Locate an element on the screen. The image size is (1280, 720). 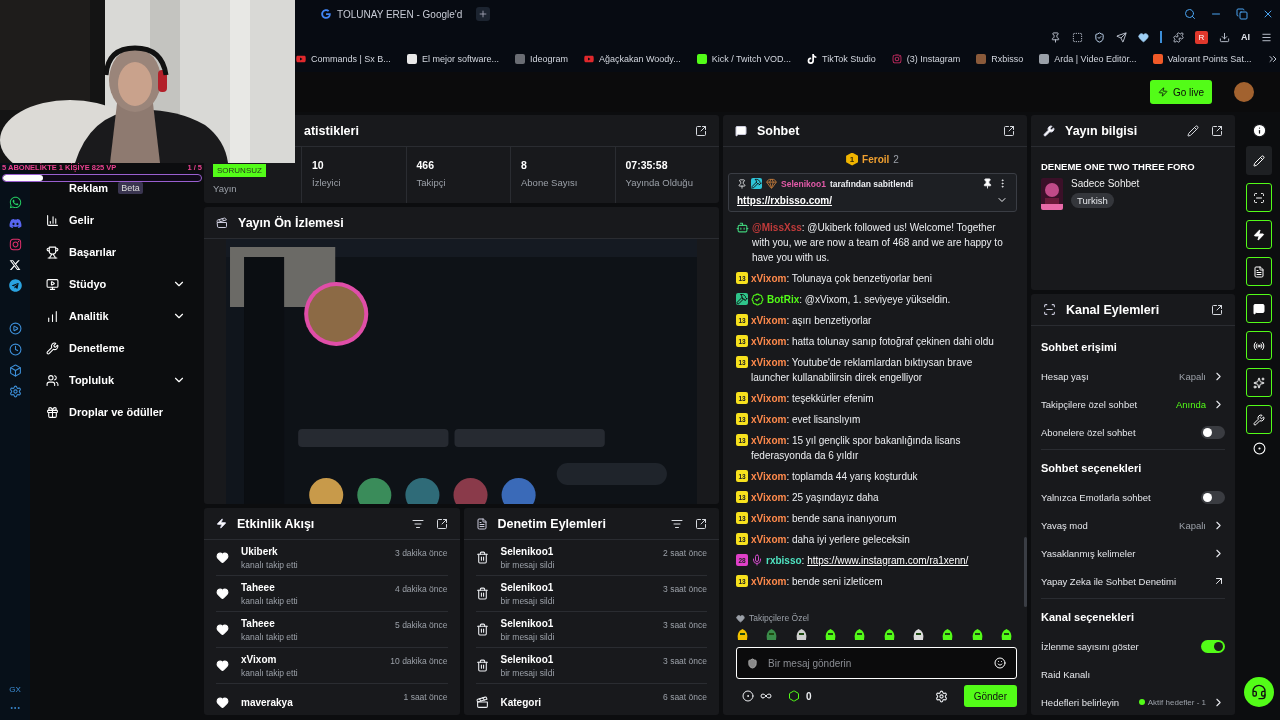
restore-icon is located at coordinates (1242, 14).